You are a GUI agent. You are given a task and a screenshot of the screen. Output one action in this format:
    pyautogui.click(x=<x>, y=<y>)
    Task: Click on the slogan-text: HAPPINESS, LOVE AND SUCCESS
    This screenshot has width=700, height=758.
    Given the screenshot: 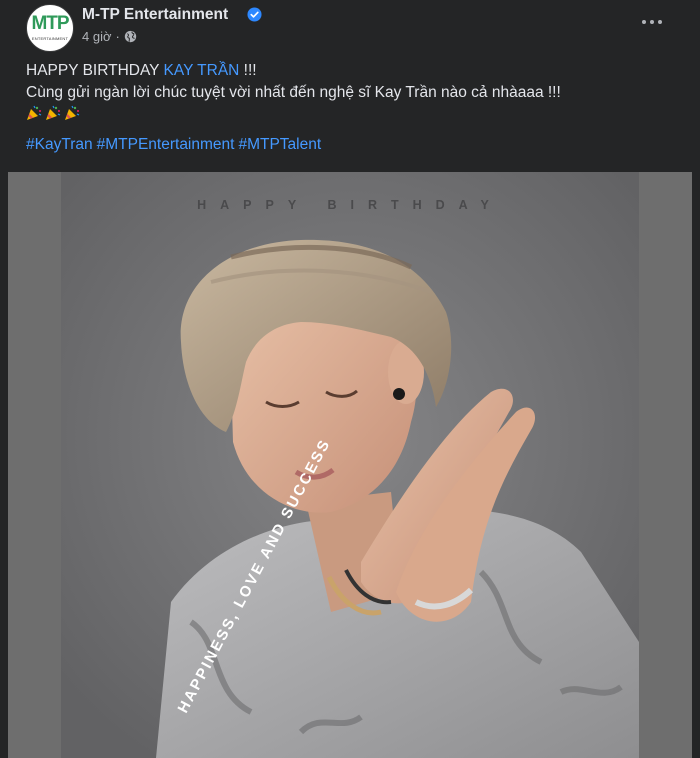 What is the action you would take?
    pyautogui.click(x=255, y=576)
    